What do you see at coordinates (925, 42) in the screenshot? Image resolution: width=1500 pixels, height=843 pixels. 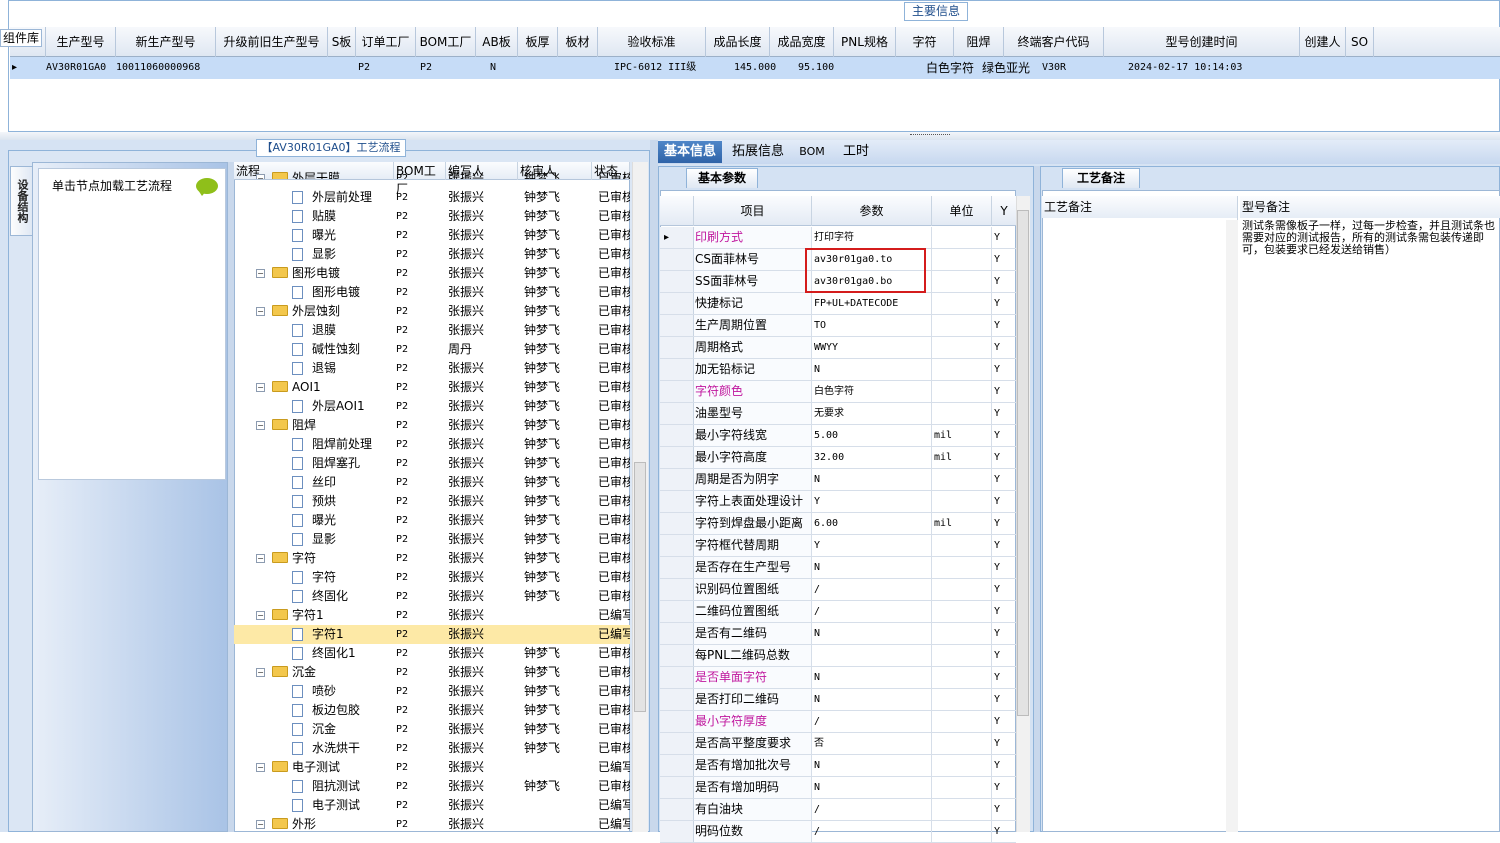 I see `main-col-13: 字符` at bounding box center [925, 42].